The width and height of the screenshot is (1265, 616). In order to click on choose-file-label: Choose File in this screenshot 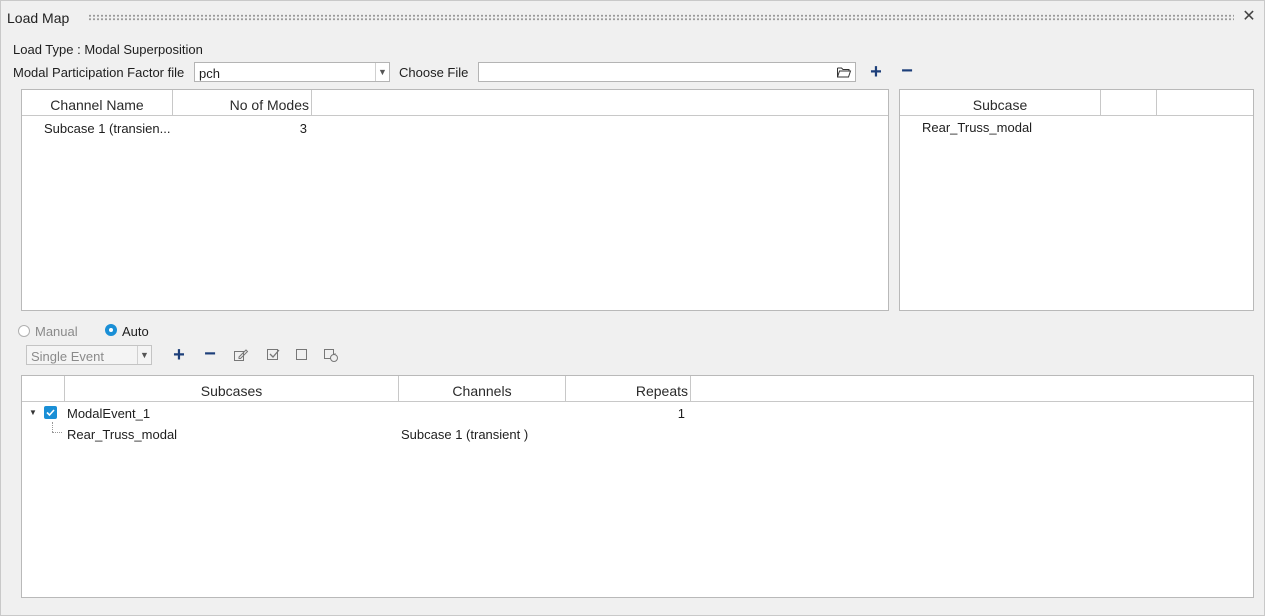, I will do `click(434, 72)`.